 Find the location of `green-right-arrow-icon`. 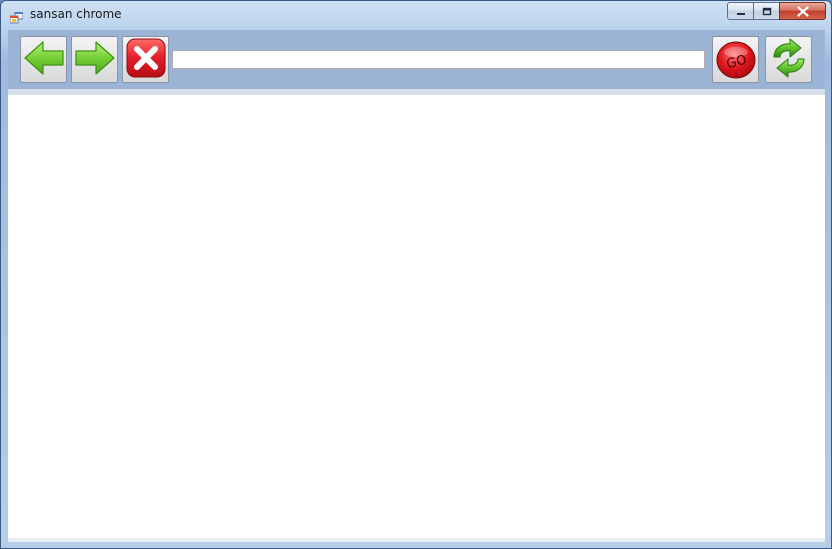

green-right-arrow-icon is located at coordinates (95, 60).